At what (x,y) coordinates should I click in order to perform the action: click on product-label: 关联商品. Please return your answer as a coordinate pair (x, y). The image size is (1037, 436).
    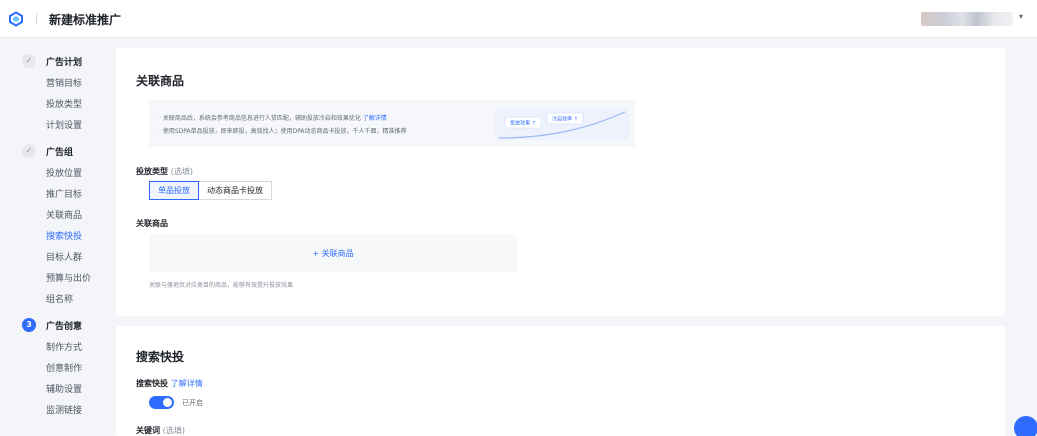
    Looking at the image, I should click on (152, 223).